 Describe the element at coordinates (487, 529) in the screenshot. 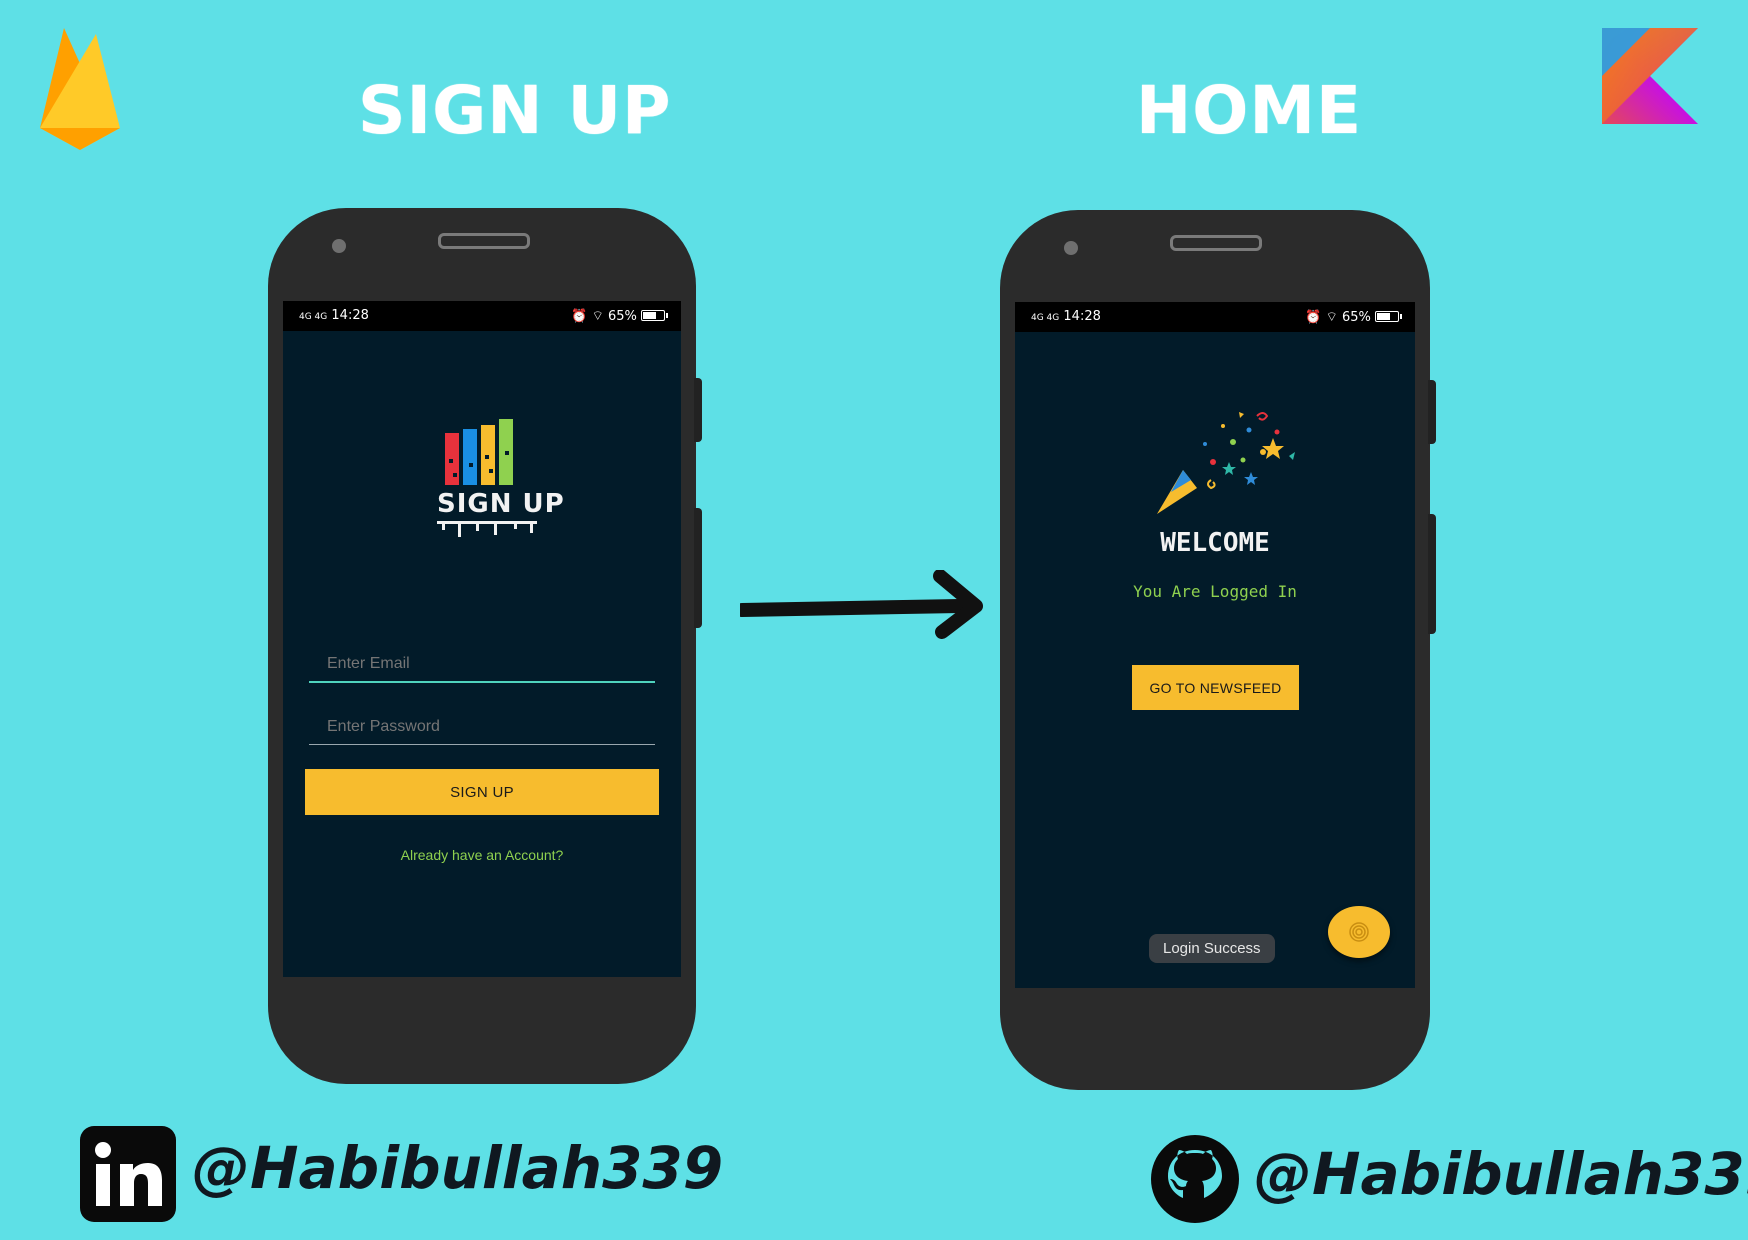

I see `drip-decoration` at that location.